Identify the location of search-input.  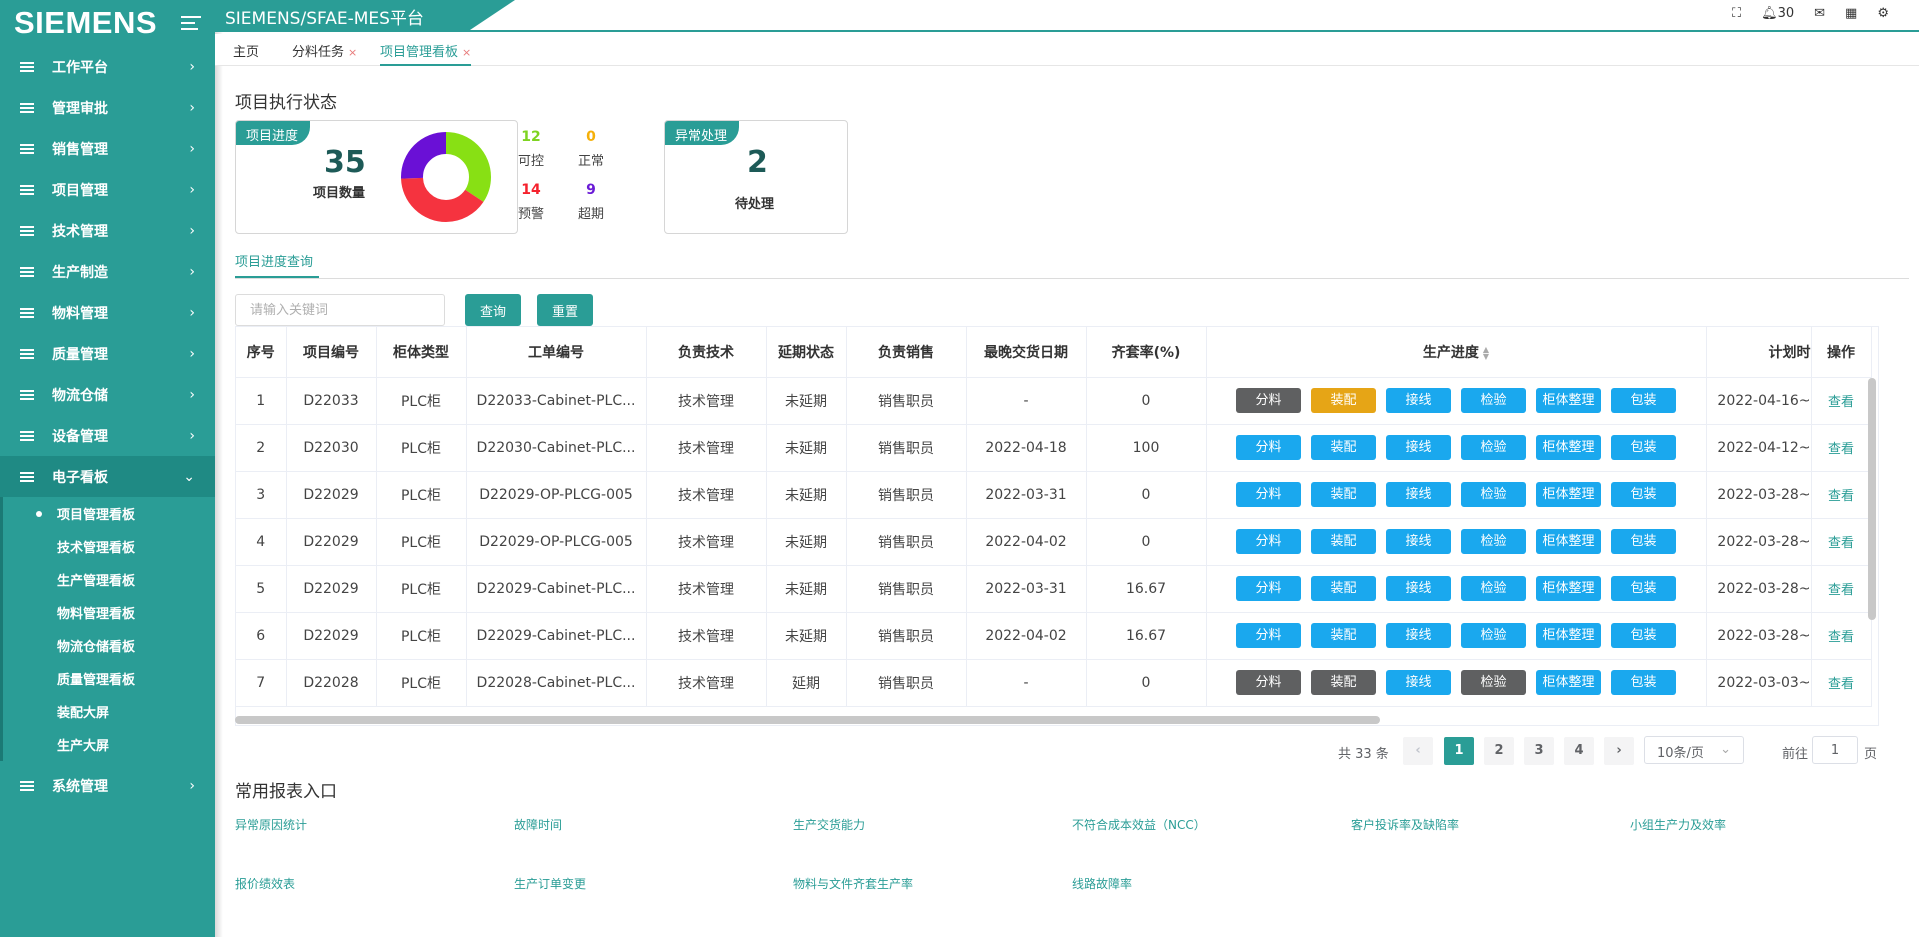
(340, 310).